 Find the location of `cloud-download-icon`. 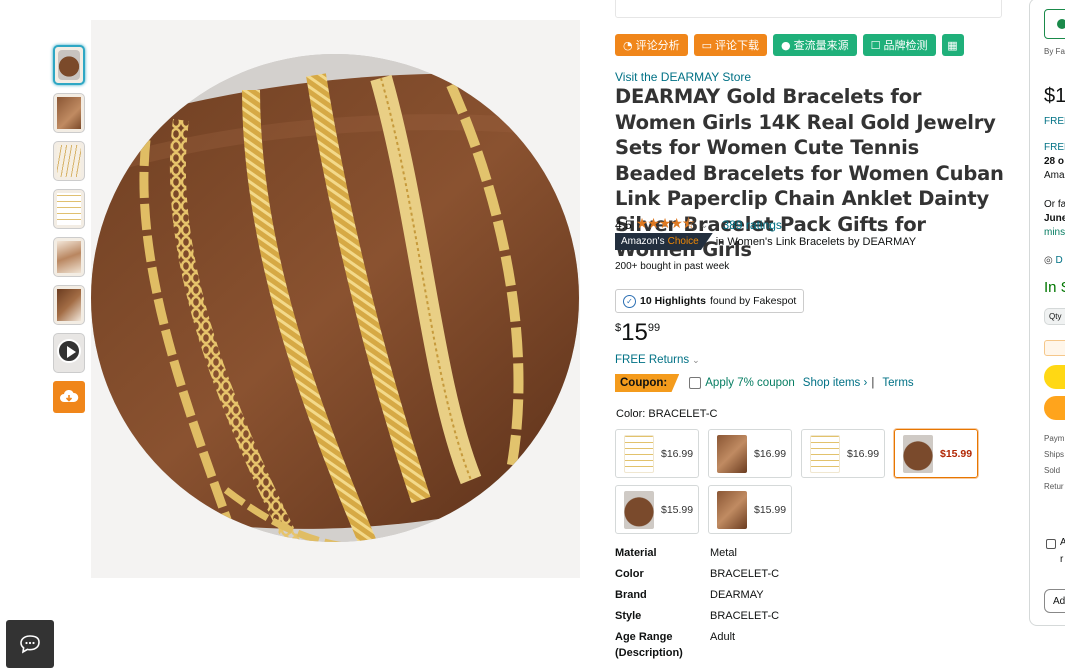

cloud-download-icon is located at coordinates (69, 395).